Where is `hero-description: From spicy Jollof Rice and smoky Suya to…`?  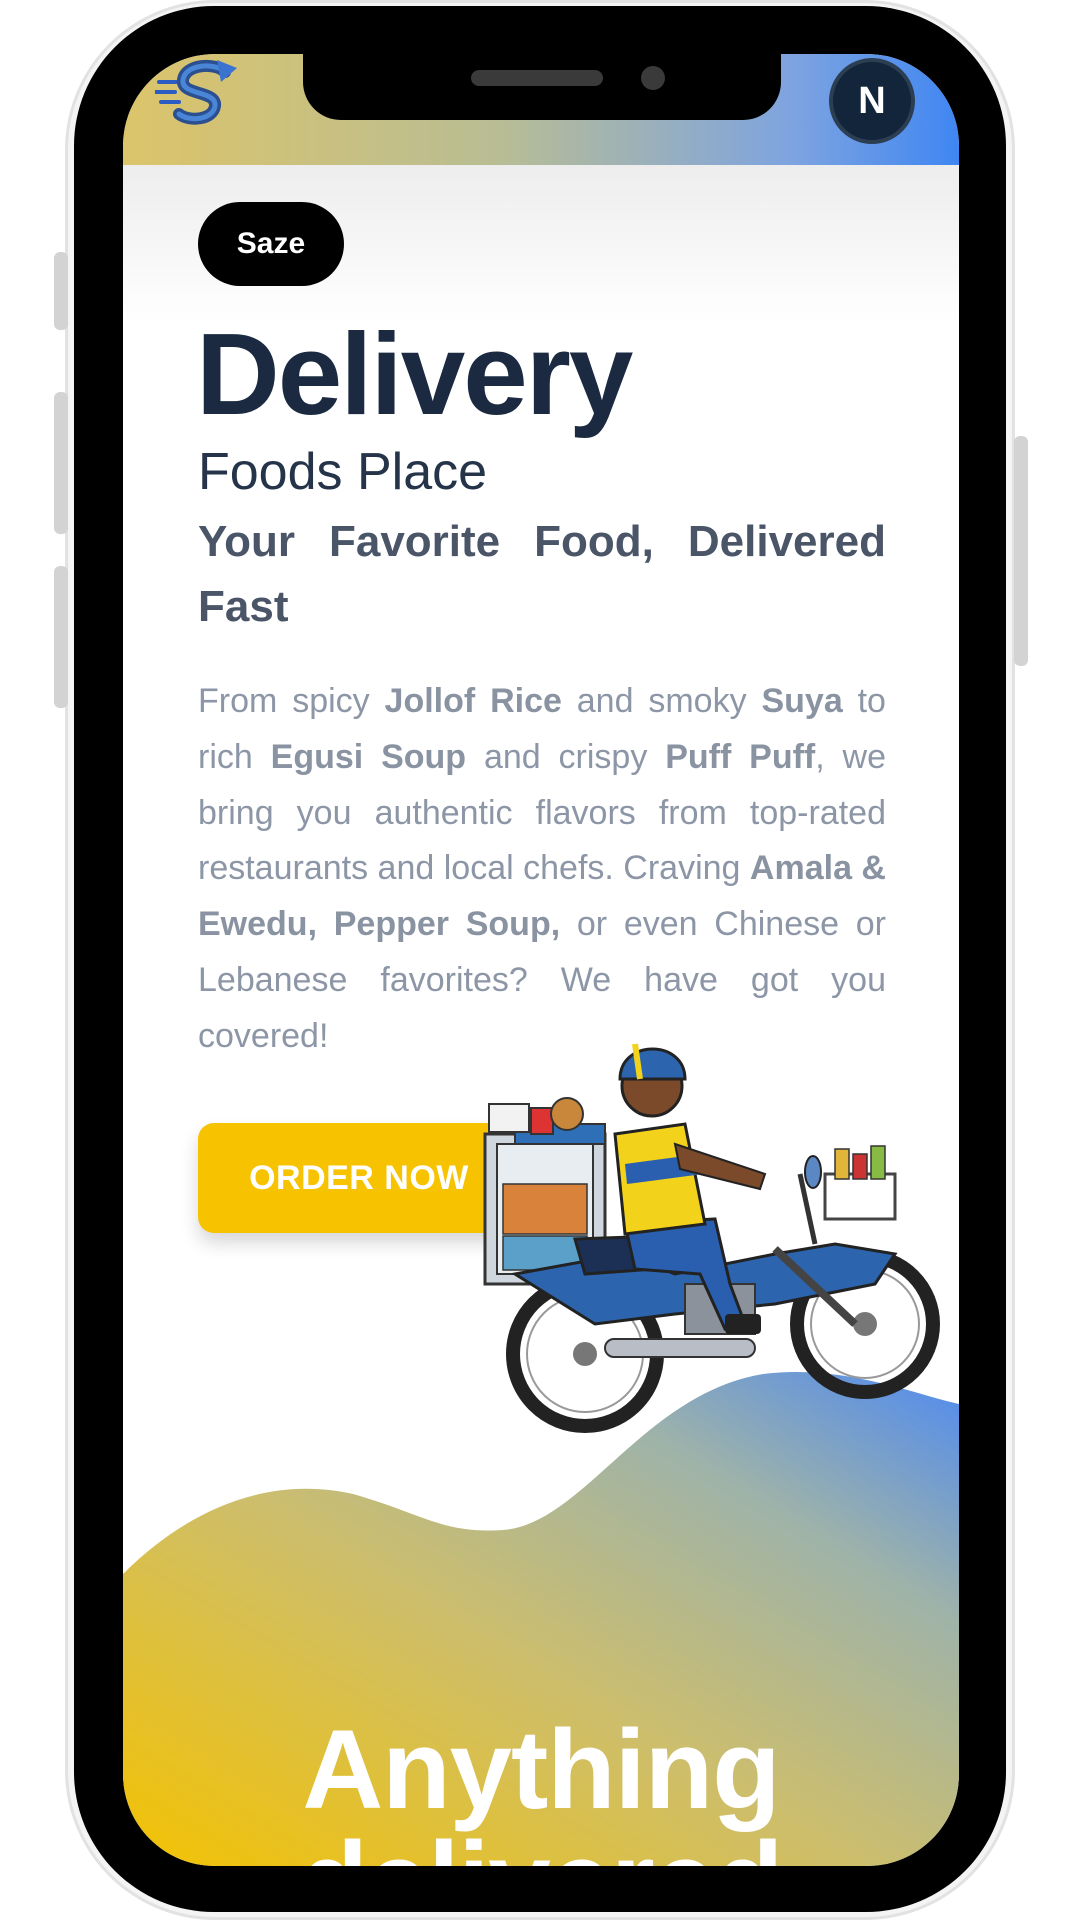 hero-description: From spicy Jollof Rice and smoky Suya to… is located at coordinates (542, 868).